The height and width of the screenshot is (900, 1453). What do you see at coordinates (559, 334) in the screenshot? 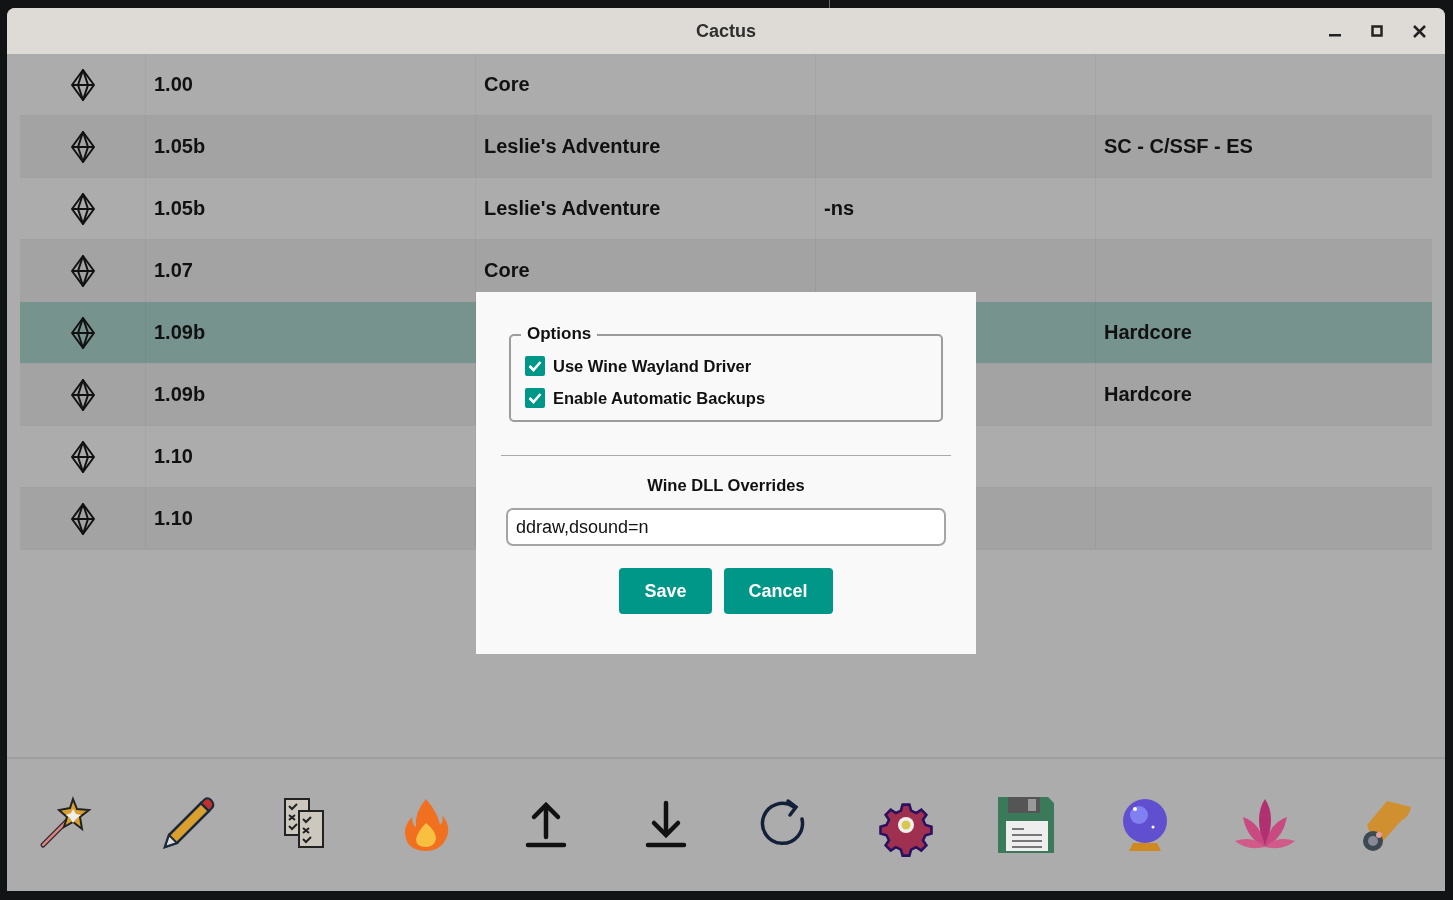
I see `group-title: Options` at bounding box center [559, 334].